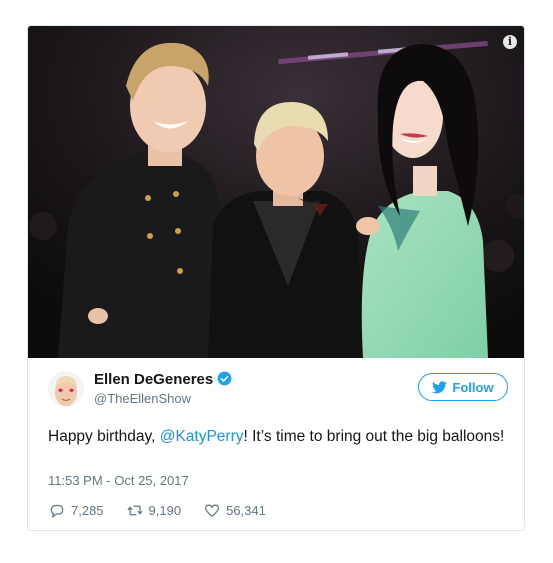  What do you see at coordinates (246, 510) in the screenshot?
I see `like-count: 56,341` at bounding box center [246, 510].